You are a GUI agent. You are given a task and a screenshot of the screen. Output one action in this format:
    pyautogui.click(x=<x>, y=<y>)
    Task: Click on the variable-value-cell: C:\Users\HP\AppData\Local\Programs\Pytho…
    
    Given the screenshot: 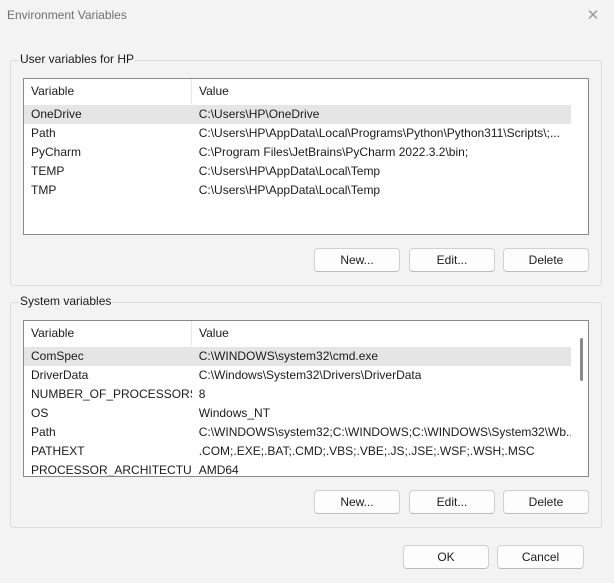 What is the action you would take?
    pyautogui.click(x=379, y=133)
    